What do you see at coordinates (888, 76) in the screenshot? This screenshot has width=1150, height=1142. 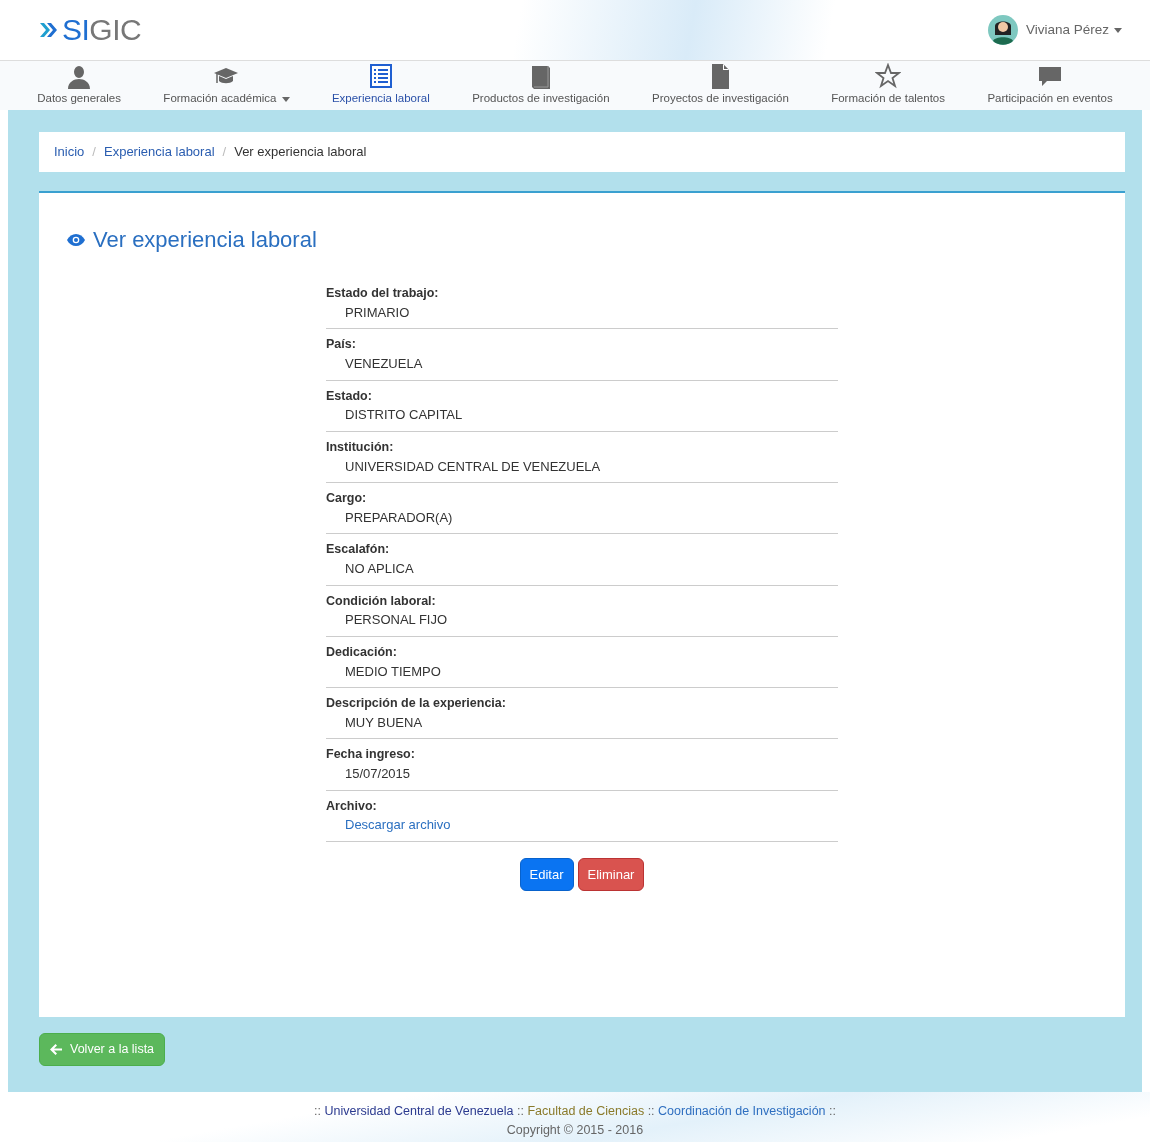 I see `star-icon` at bounding box center [888, 76].